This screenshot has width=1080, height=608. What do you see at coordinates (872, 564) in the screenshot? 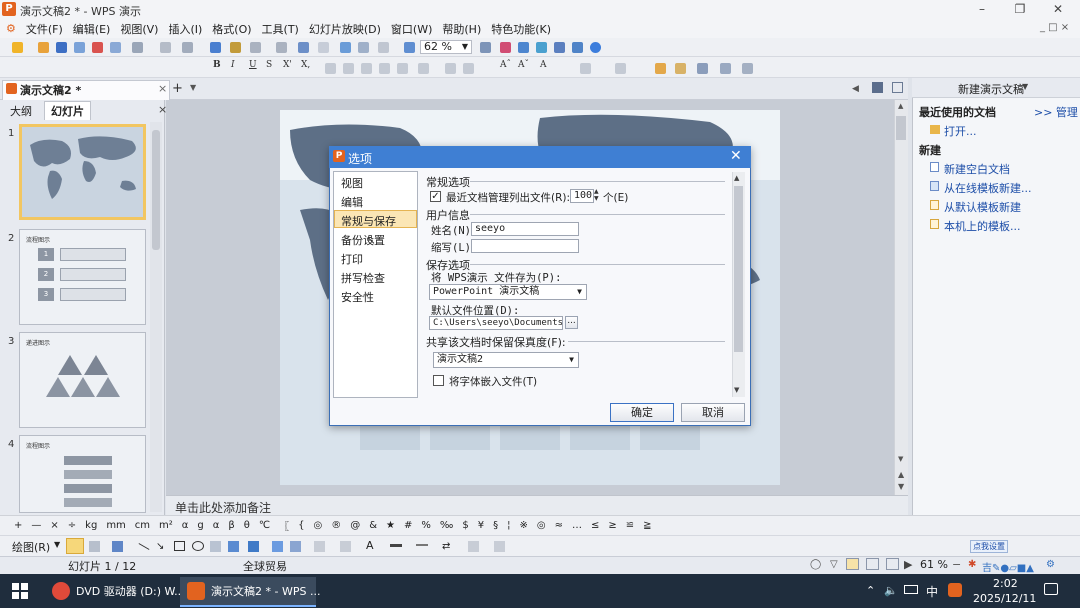
I see `sorter-view-icon` at bounding box center [872, 564].